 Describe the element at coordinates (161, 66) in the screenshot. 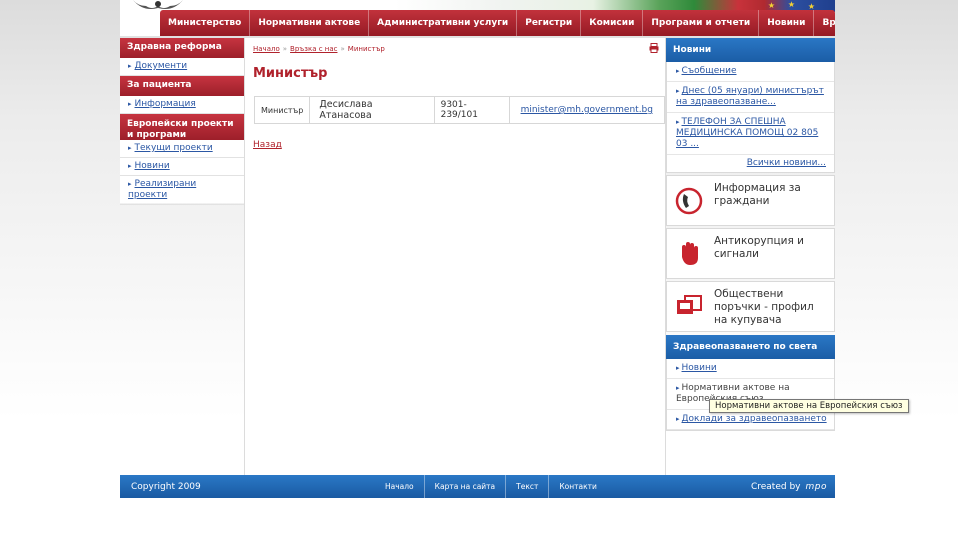

I see `sidebar-link-documents: Документи` at that location.